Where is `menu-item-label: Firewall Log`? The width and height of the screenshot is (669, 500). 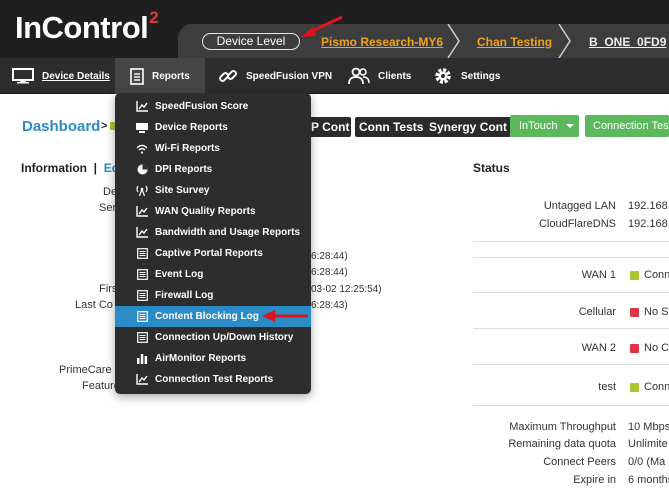 menu-item-label: Firewall Log is located at coordinates (184, 295).